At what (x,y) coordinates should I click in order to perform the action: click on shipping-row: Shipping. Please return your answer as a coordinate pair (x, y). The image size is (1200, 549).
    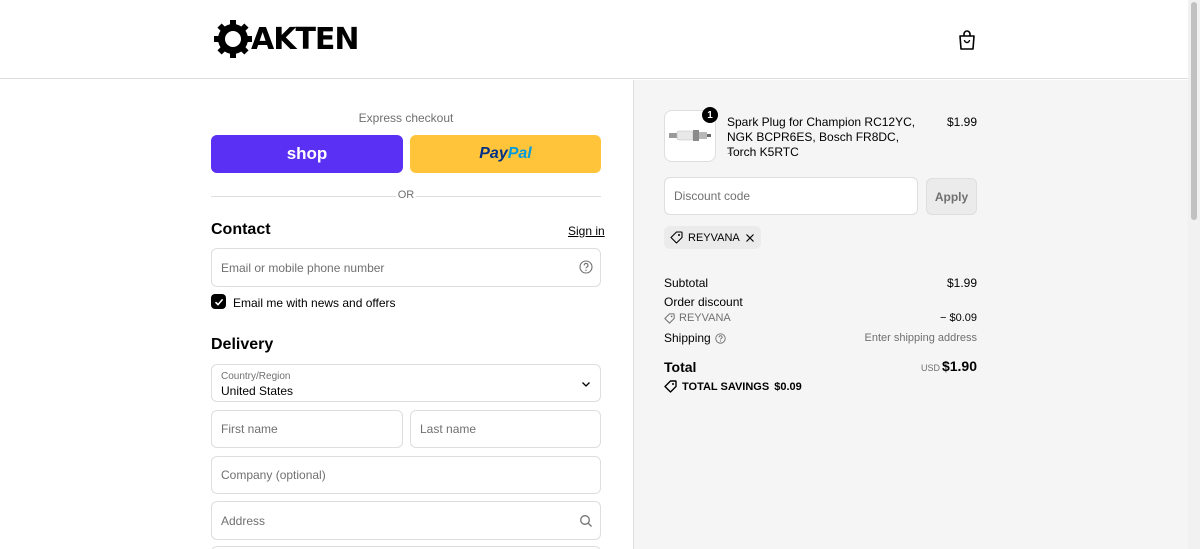
    Looking at the image, I should click on (695, 338).